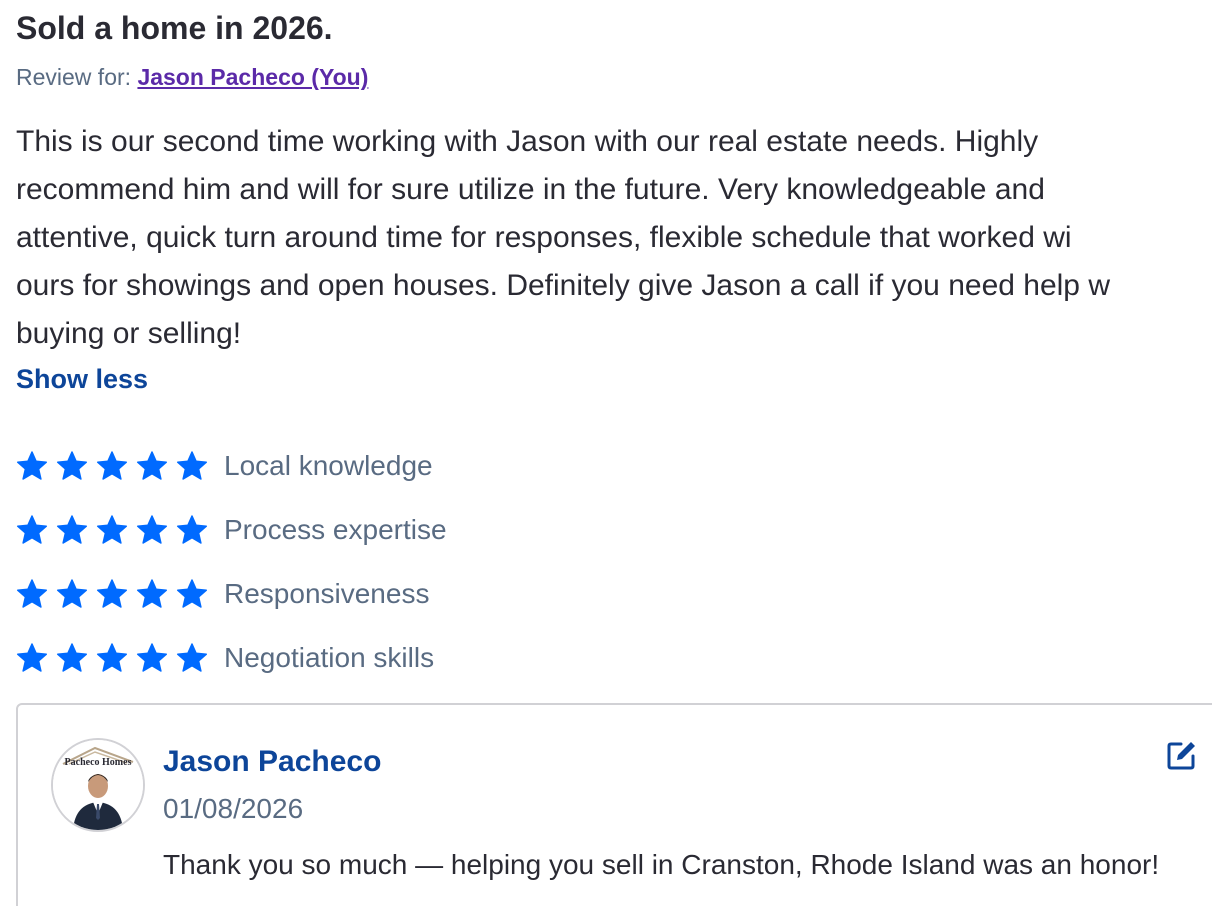  I want to click on review-body-line: buying or selling!, so click(129, 333).